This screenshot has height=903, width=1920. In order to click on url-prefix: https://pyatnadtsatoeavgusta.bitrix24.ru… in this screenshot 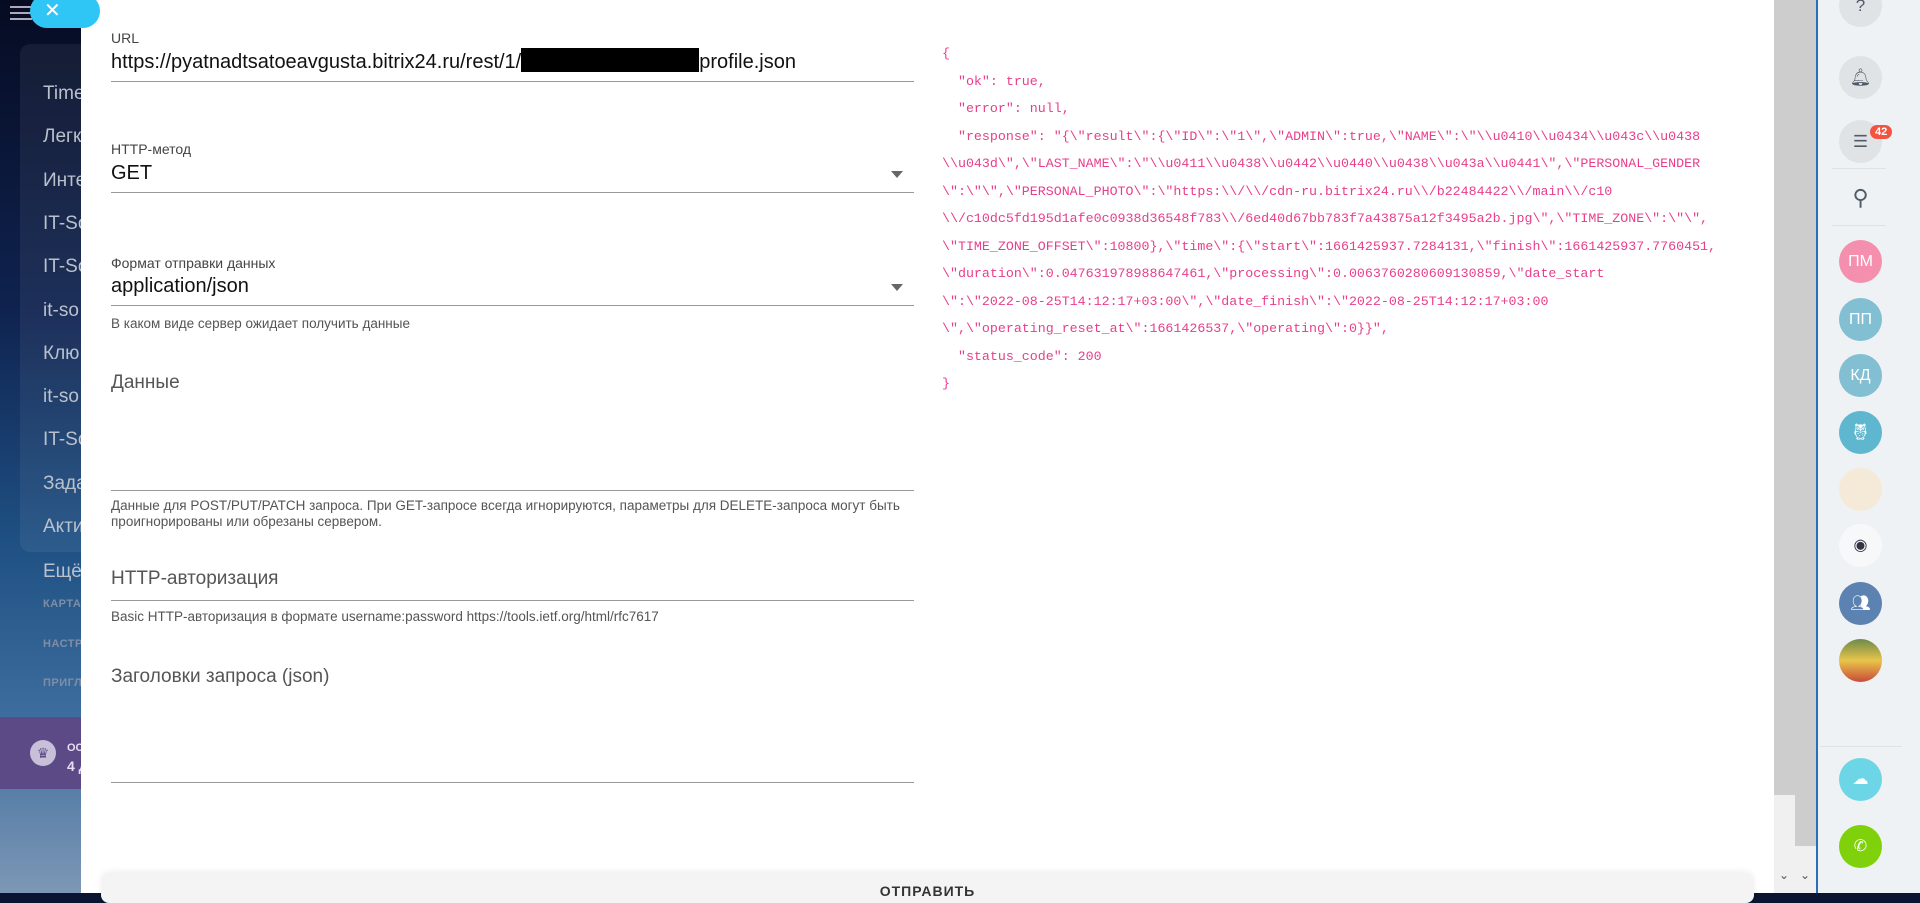, I will do `click(316, 62)`.